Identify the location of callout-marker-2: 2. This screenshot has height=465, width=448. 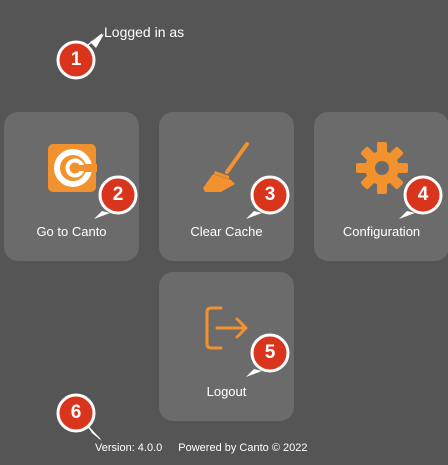
(116, 197).